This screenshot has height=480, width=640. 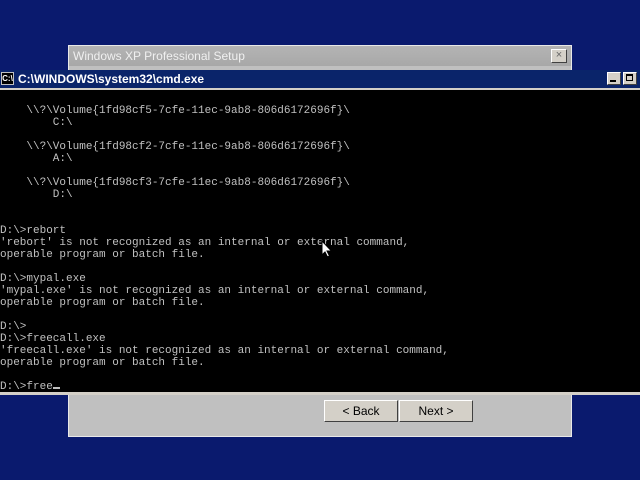 What do you see at coordinates (43, 279) in the screenshot?
I see `console-line: D:\>mypal.exe` at bounding box center [43, 279].